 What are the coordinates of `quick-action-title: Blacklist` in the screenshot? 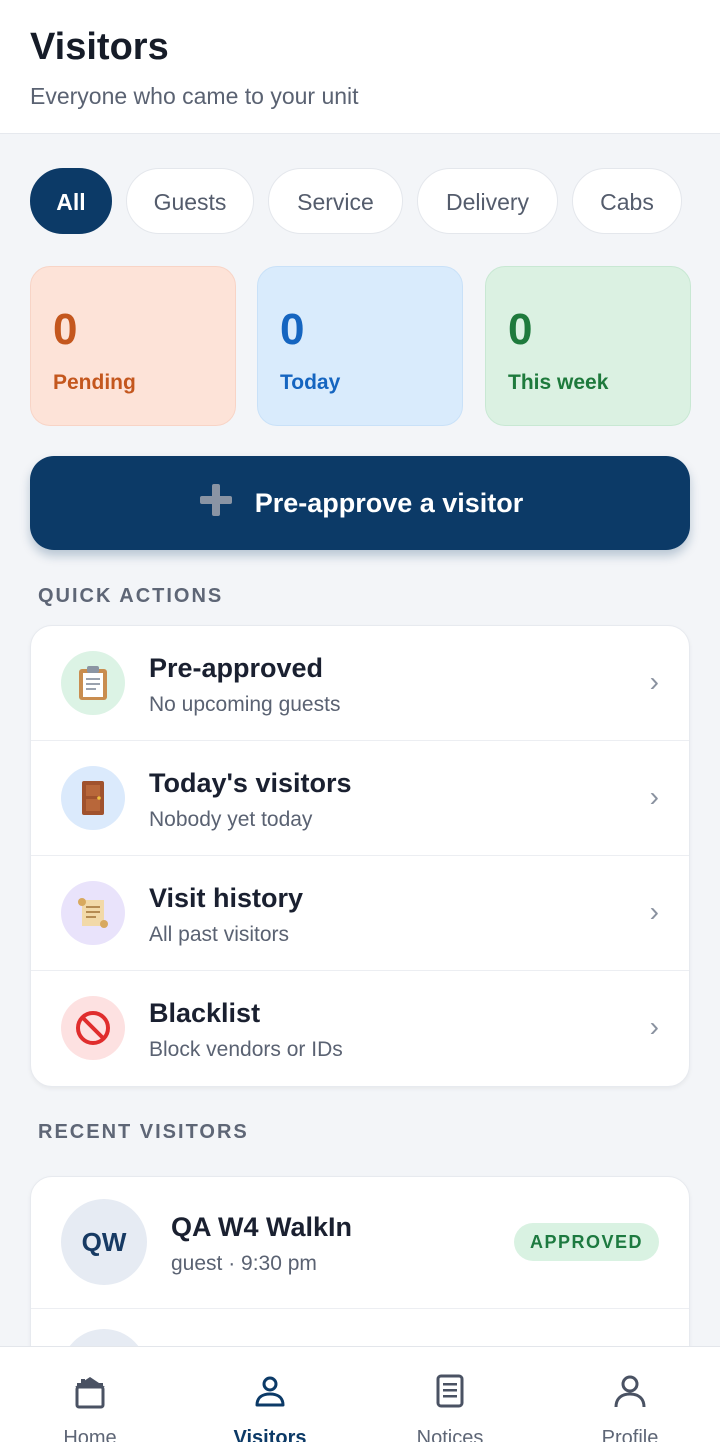 It's located at (205, 1013).